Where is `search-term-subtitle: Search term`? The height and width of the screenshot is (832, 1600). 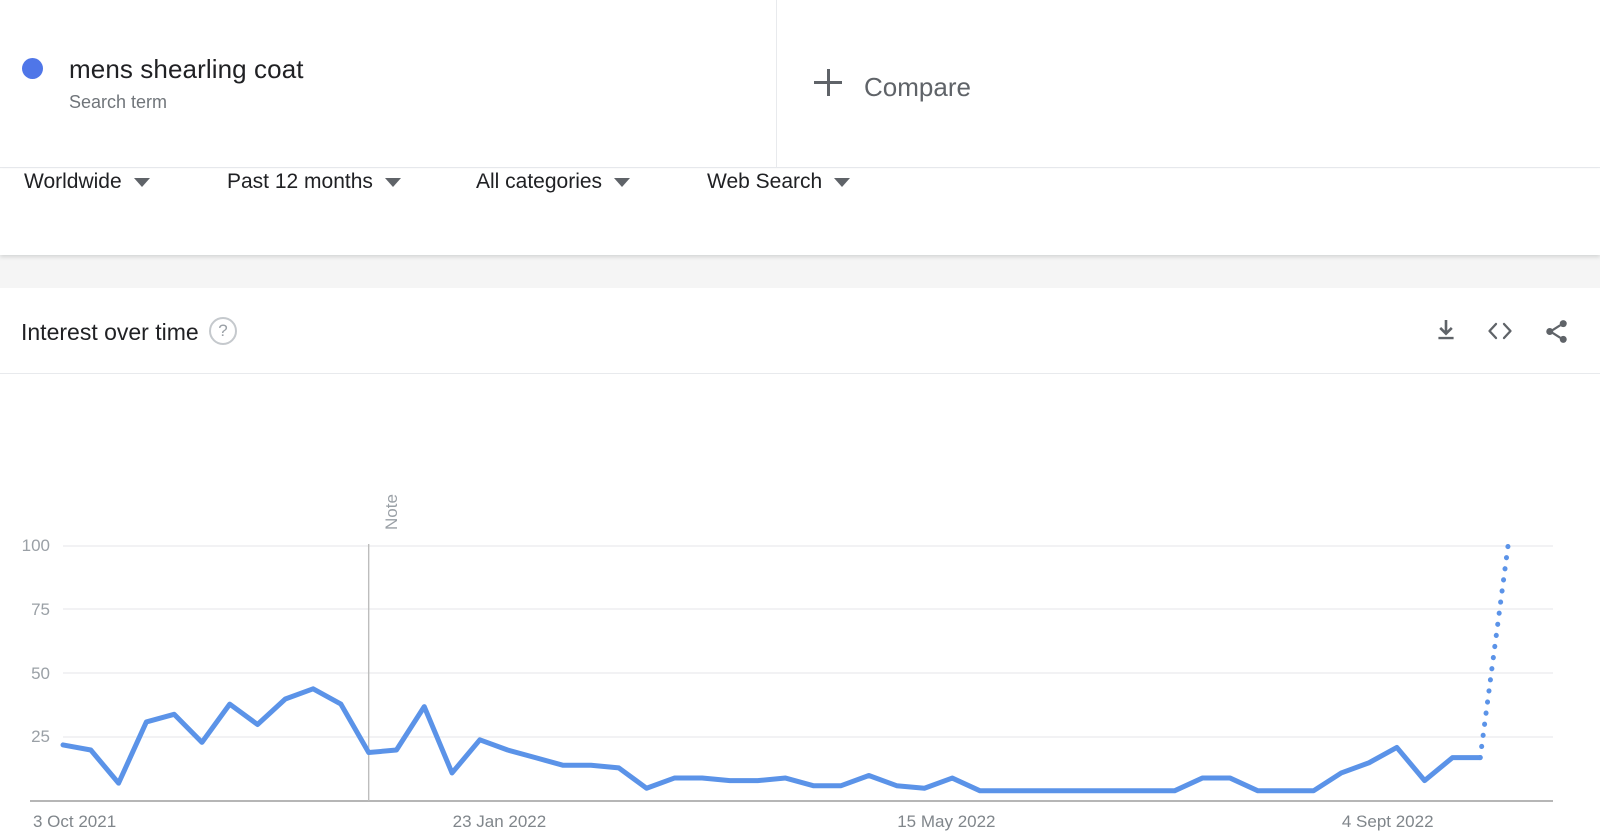 search-term-subtitle: Search term is located at coordinates (118, 102).